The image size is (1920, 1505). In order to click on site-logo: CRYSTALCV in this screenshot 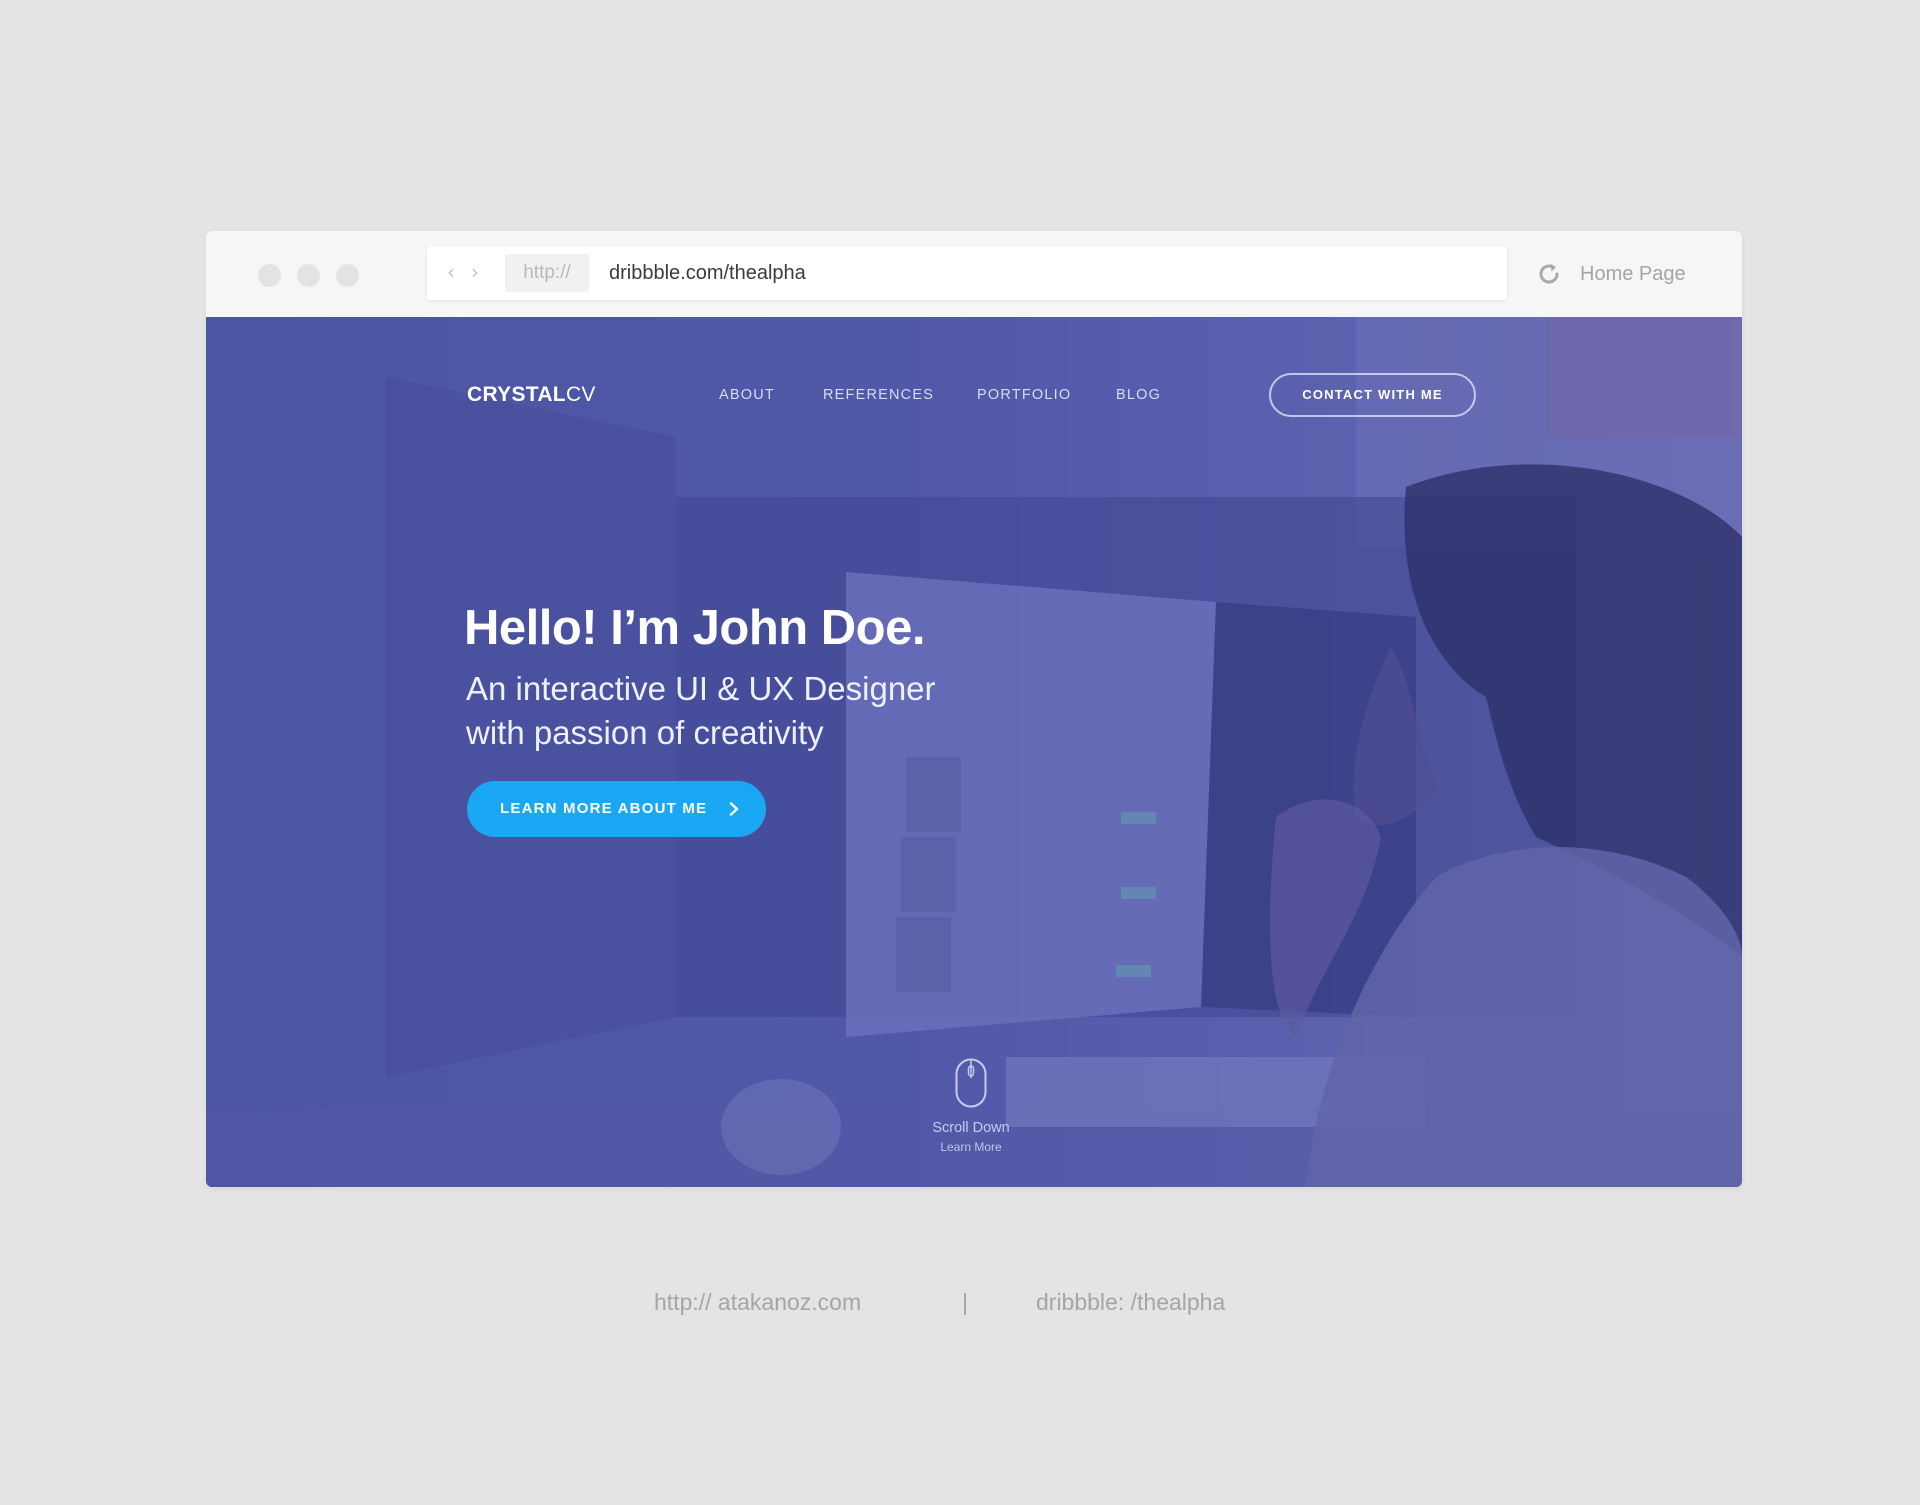, I will do `click(531, 395)`.